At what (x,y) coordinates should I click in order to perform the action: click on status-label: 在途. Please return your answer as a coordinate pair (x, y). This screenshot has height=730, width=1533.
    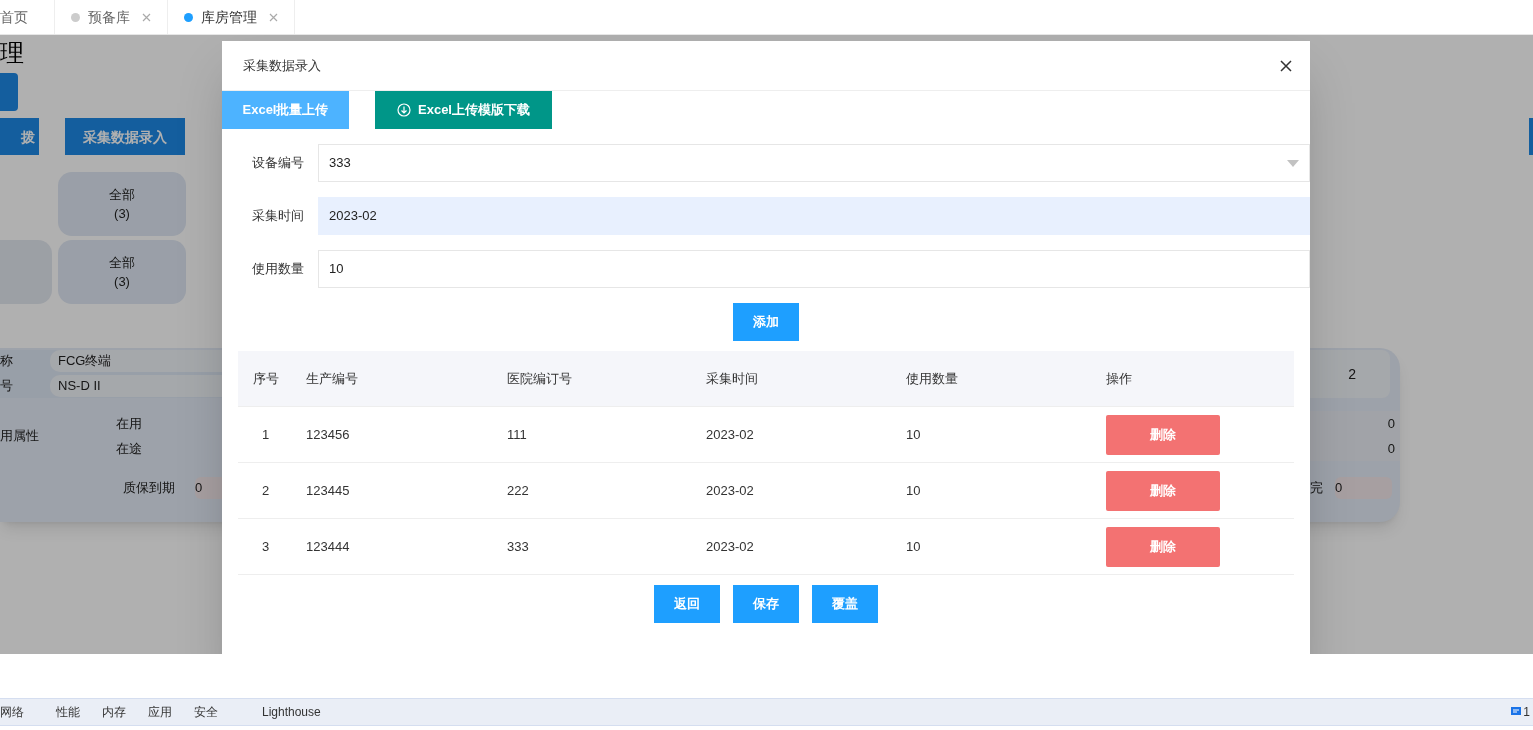
    Looking at the image, I should click on (129, 449).